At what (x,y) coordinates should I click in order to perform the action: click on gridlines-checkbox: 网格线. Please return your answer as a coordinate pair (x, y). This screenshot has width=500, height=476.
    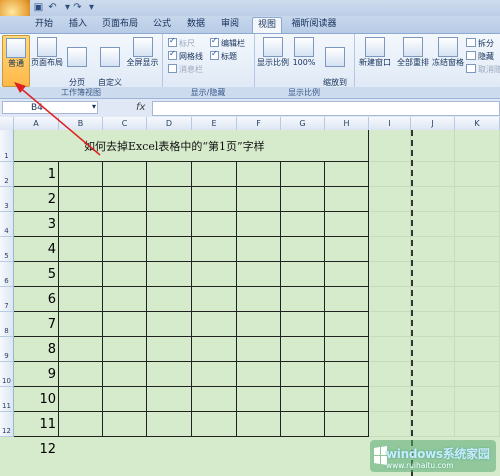
    Looking at the image, I should click on (185, 55).